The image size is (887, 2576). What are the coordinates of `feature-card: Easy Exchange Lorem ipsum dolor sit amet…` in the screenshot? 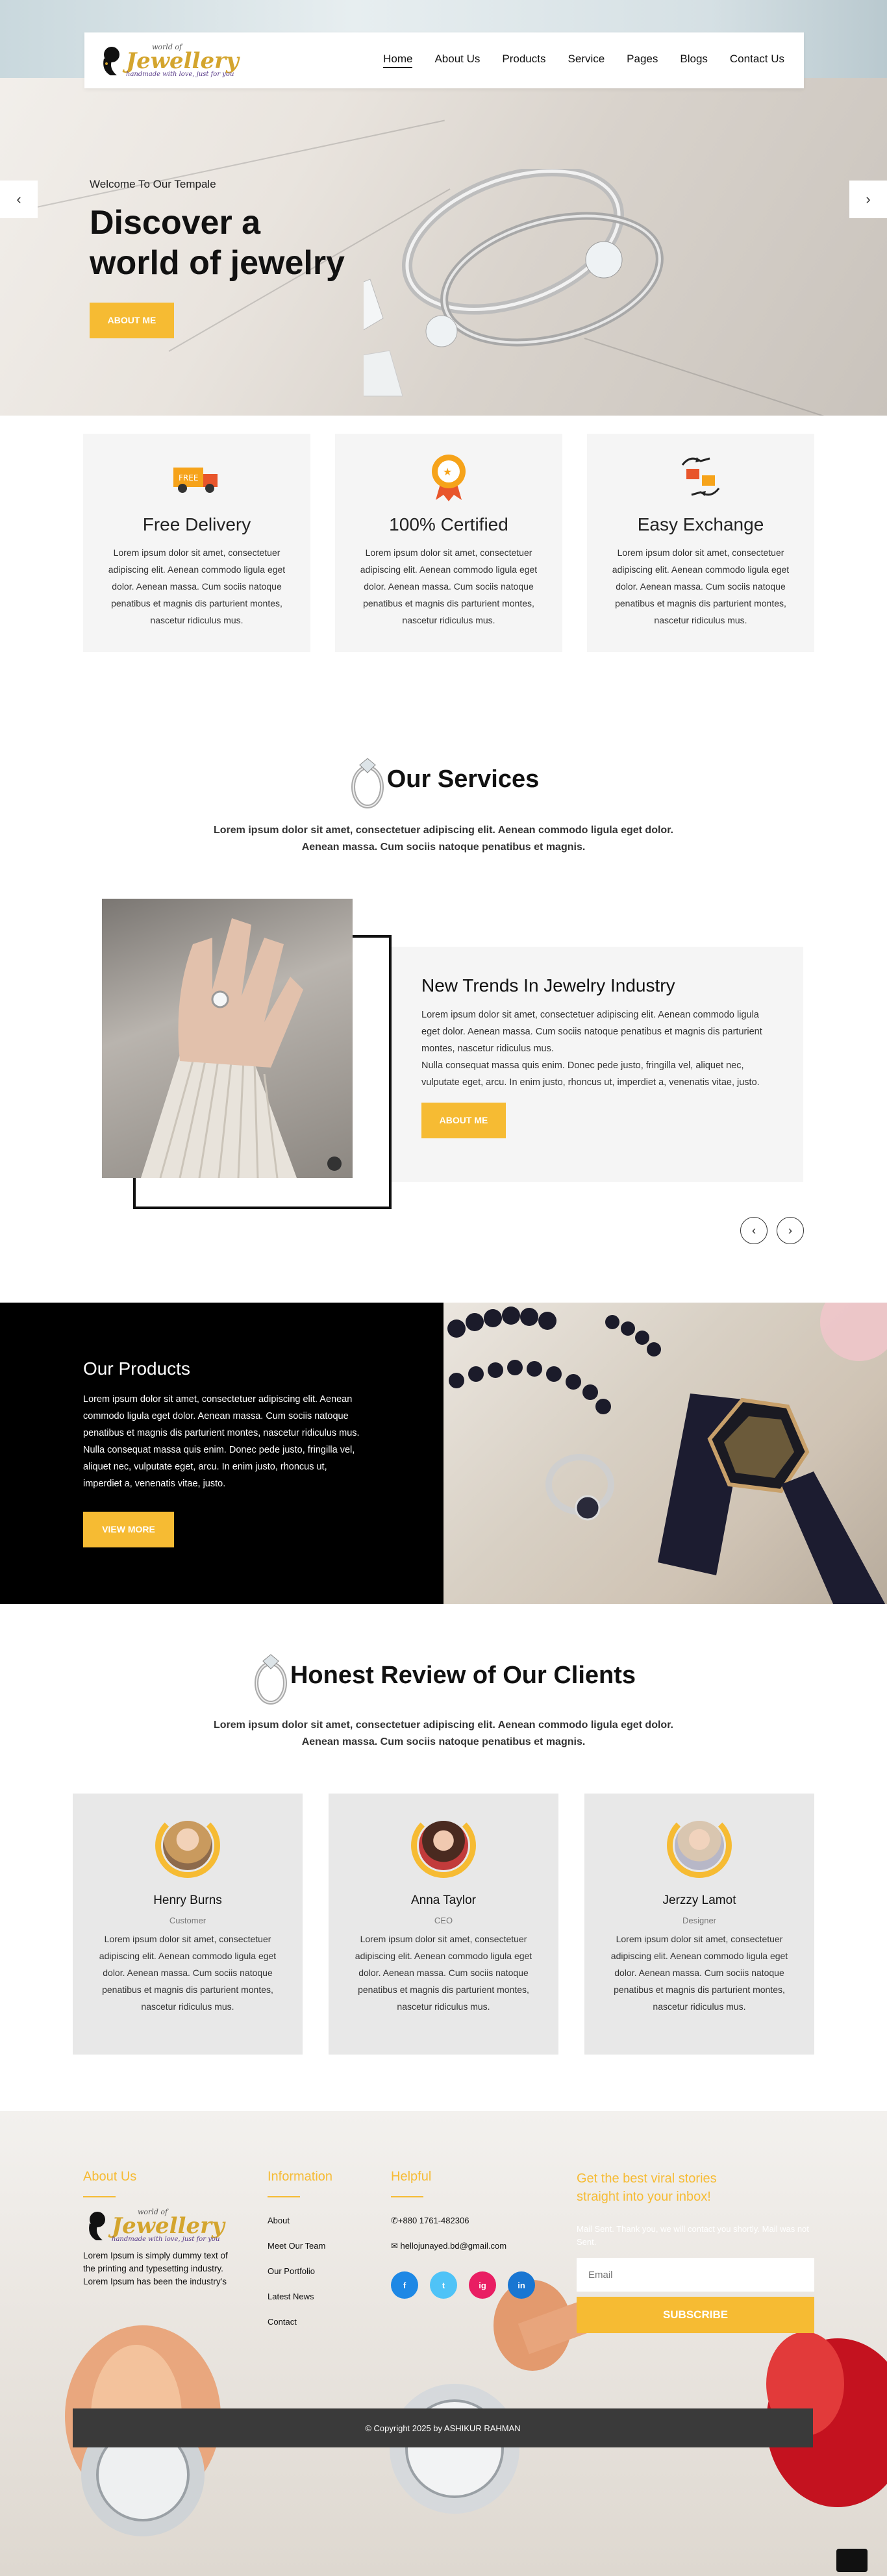 It's located at (700, 543).